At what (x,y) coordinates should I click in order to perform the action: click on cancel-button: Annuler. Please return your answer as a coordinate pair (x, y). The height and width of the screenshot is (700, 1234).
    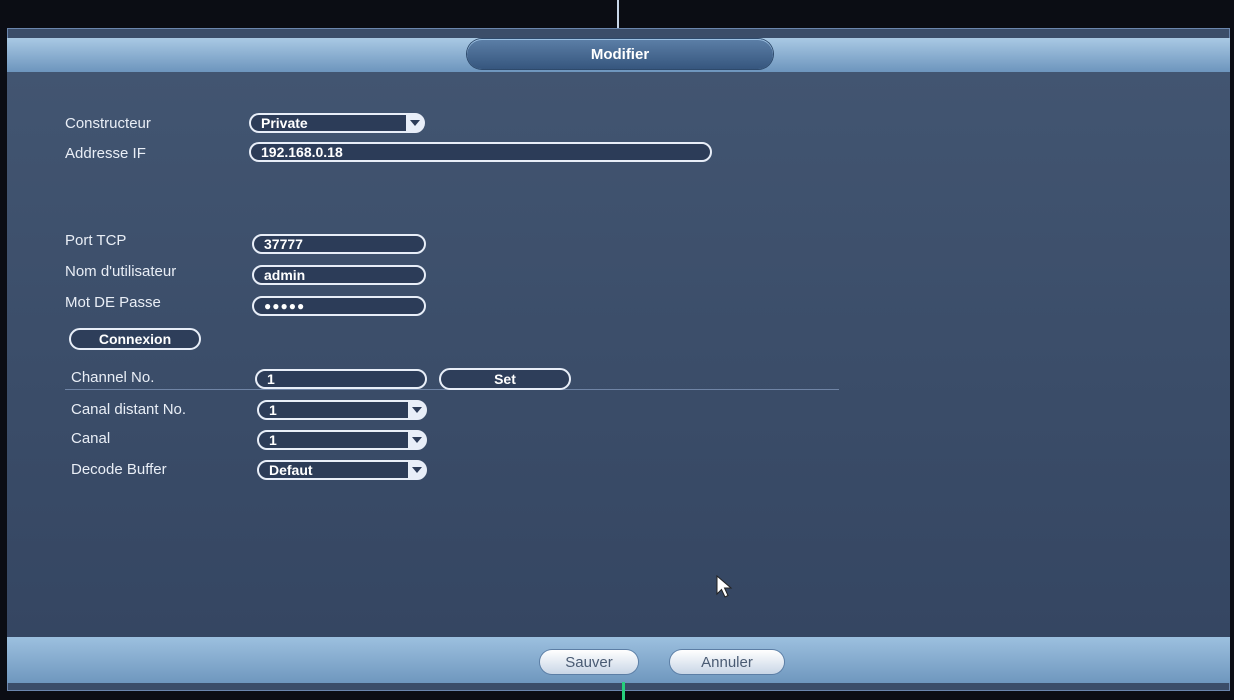
    Looking at the image, I should click on (727, 662).